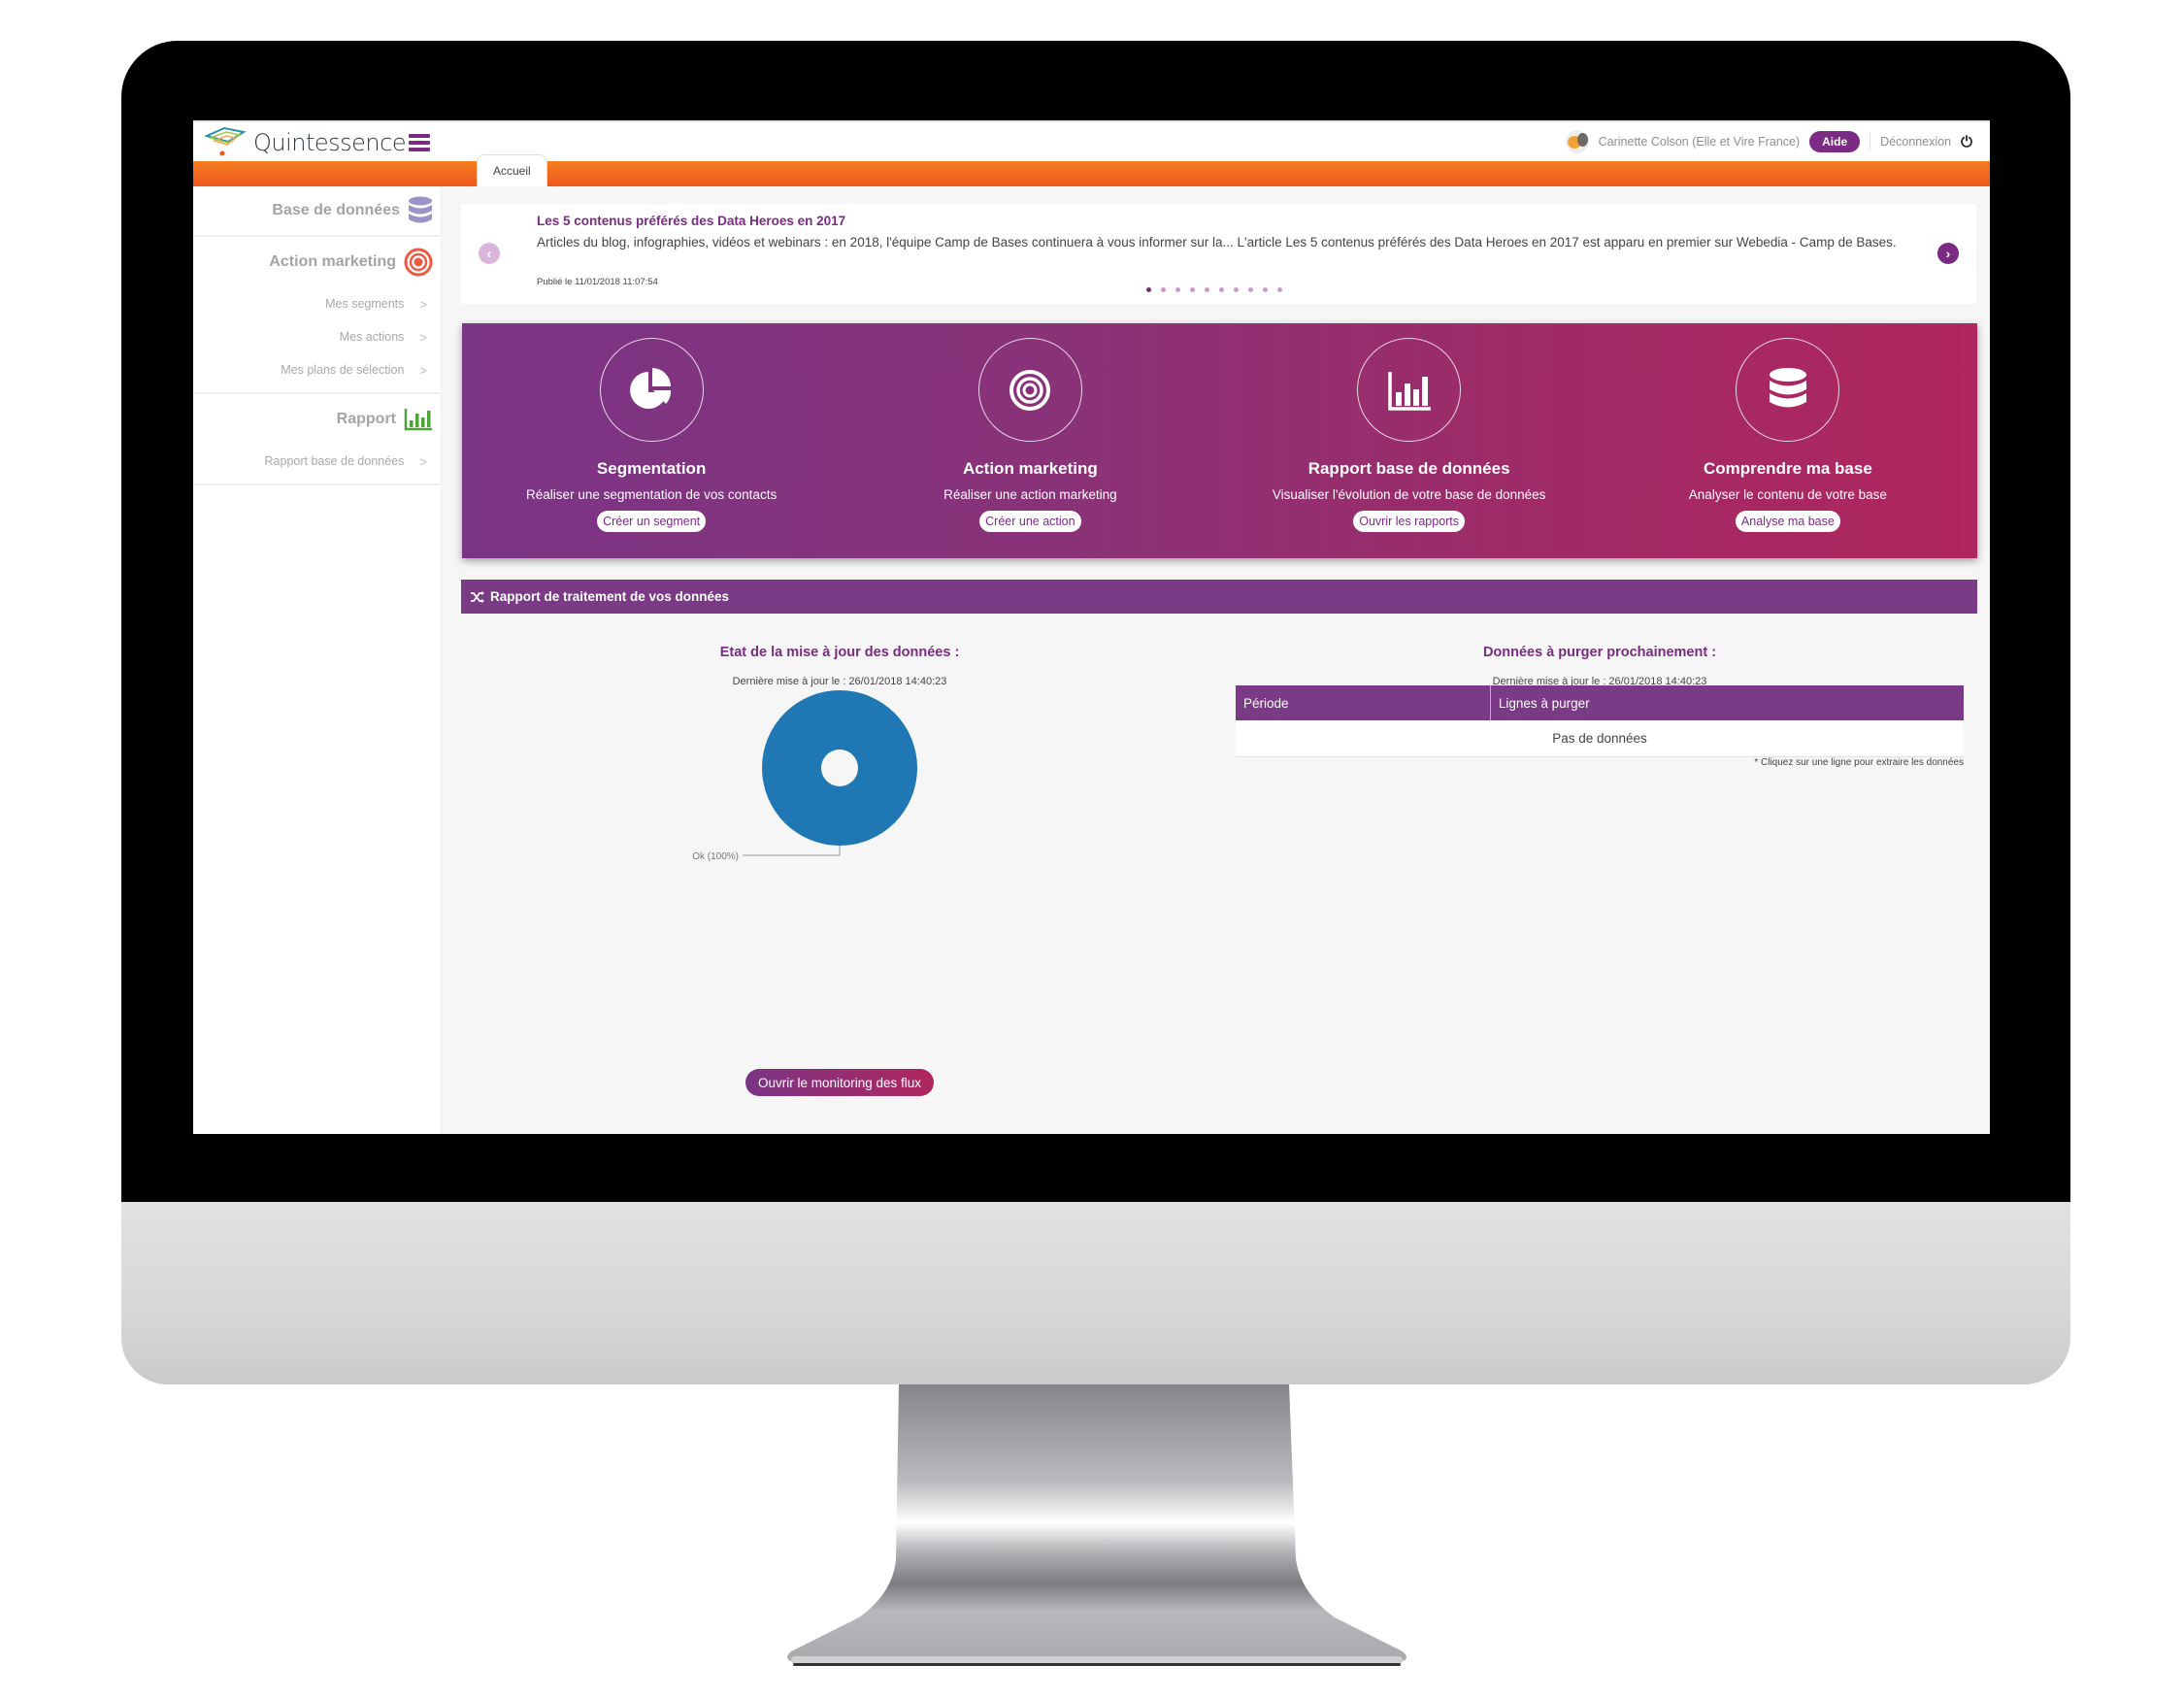 This screenshot has width=2184, height=1699. Describe the element at coordinates (372, 337) in the screenshot. I see `sidebar-item-label: Mes actions` at that location.